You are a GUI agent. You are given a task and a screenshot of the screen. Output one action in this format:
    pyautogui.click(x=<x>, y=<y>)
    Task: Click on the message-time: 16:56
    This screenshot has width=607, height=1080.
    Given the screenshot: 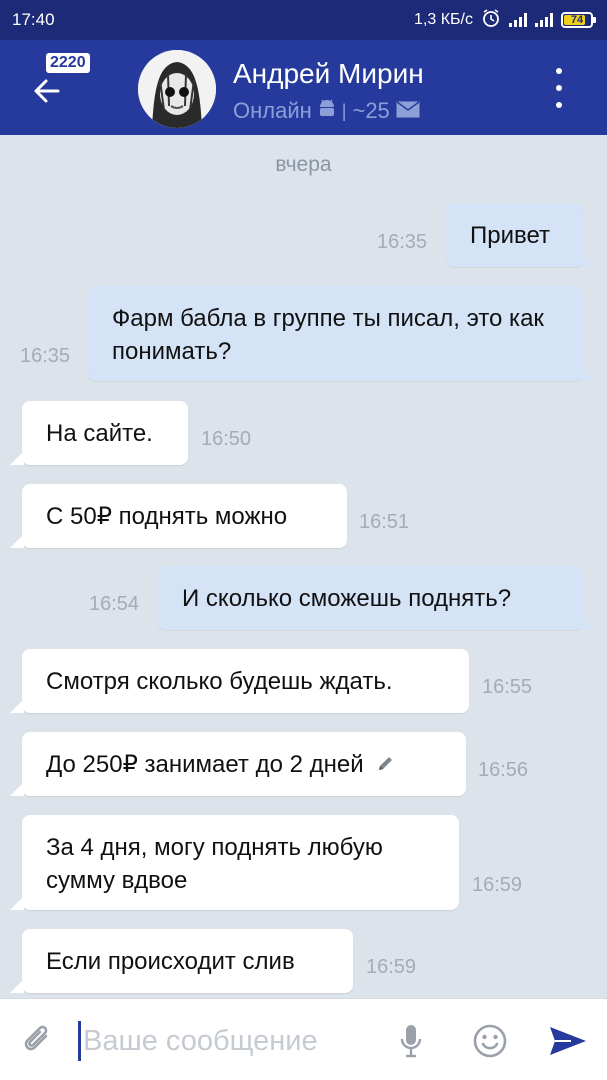 What is the action you would take?
    pyautogui.click(x=503, y=770)
    